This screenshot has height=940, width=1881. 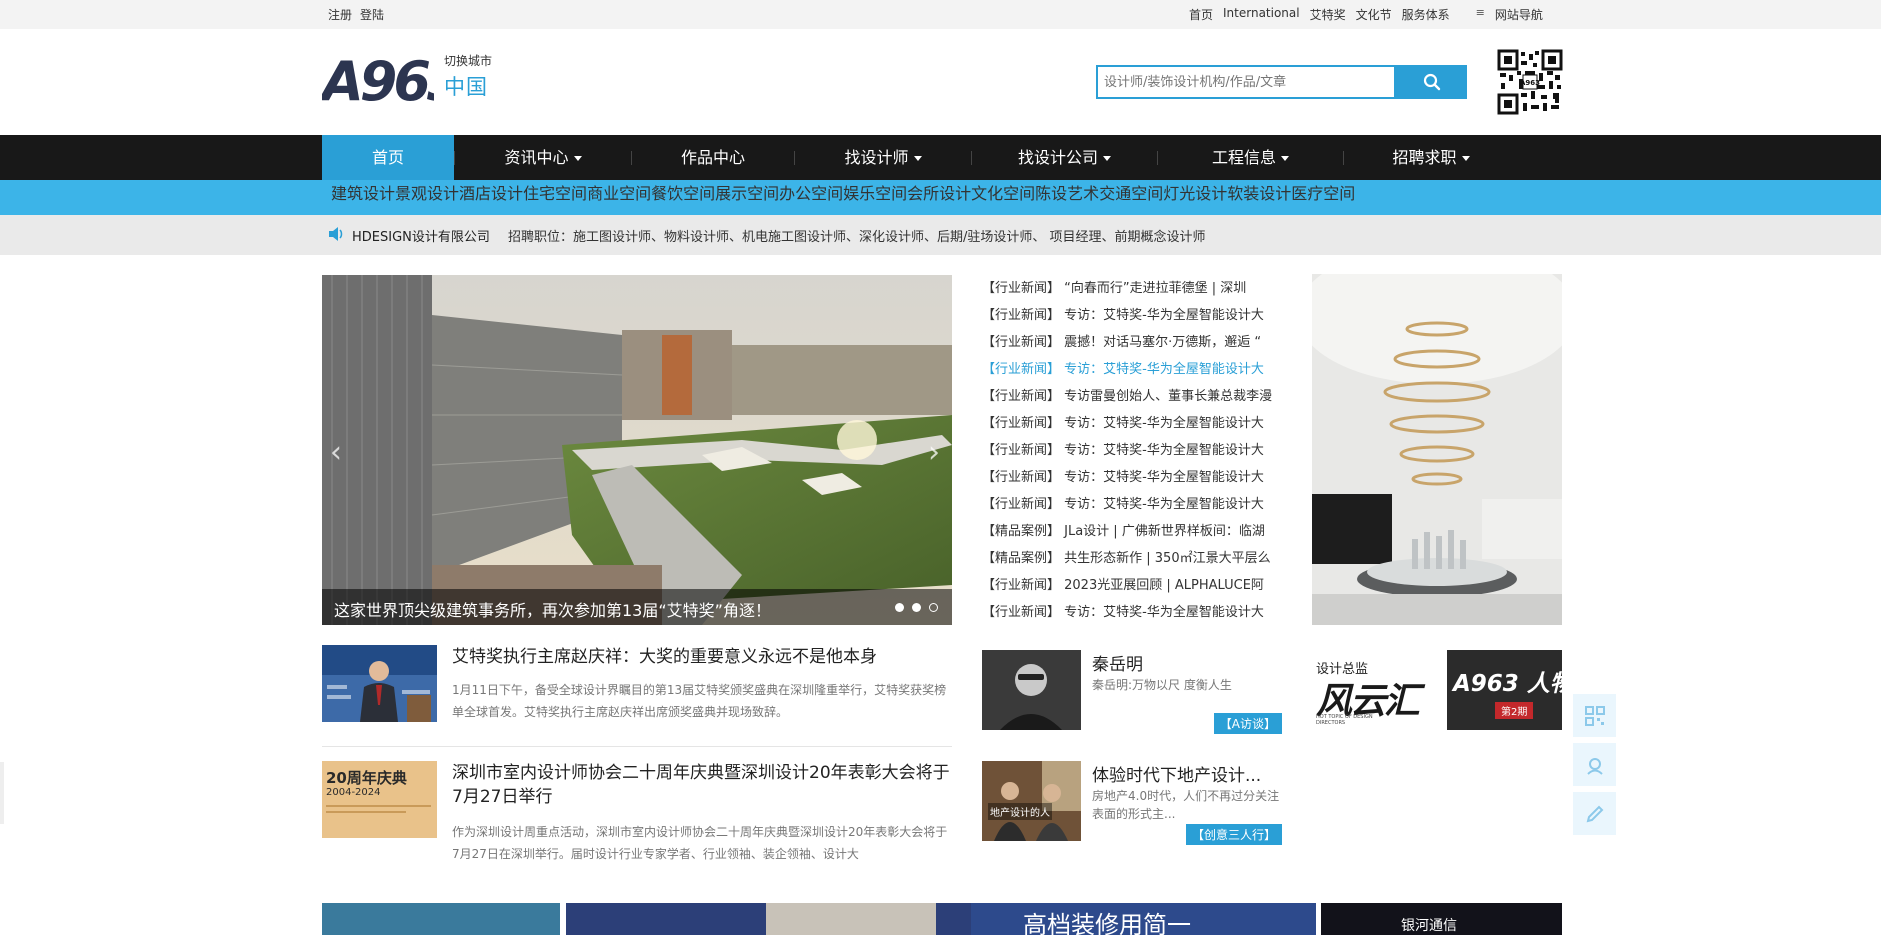 I want to click on category-link: 景观设计, so click(x=427, y=197).